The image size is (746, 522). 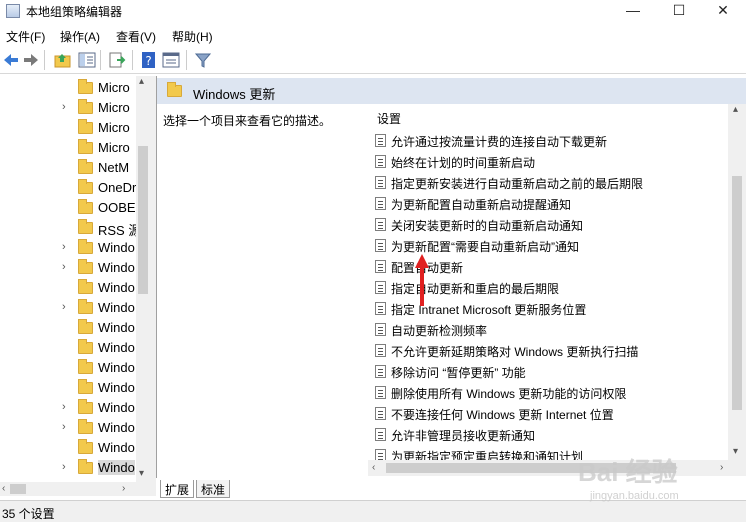 I want to click on export-list-icon, so click(x=117, y=60).